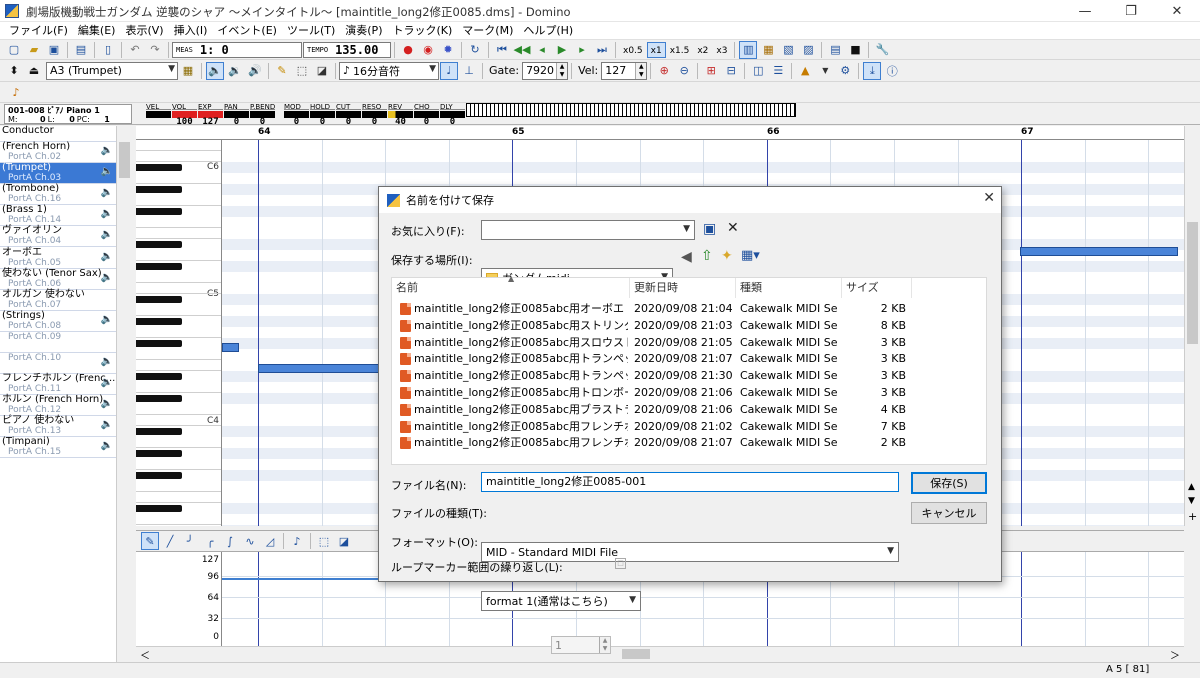 The width and height of the screenshot is (1200, 678). What do you see at coordinates (711, 71) in the screenshot?
I see `zoom-fit-icon: ⊞` at bounding box center [711, 71].